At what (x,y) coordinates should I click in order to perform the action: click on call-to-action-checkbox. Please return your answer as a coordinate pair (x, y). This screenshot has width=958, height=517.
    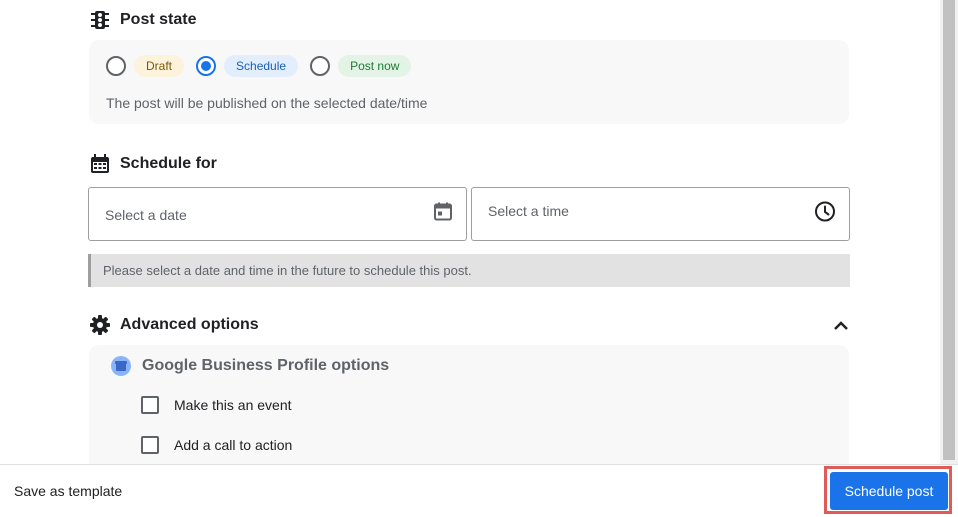
    Looking at the image, I should click on (150, 445).